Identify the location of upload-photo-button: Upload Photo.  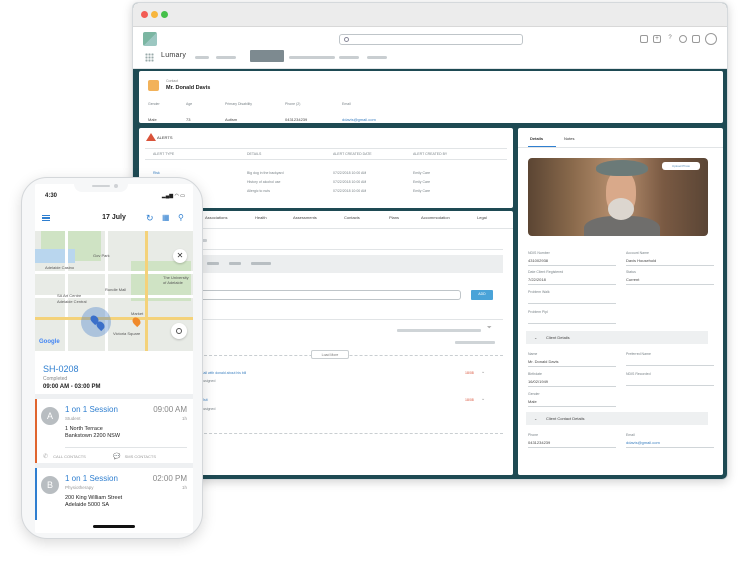
(681, 166).